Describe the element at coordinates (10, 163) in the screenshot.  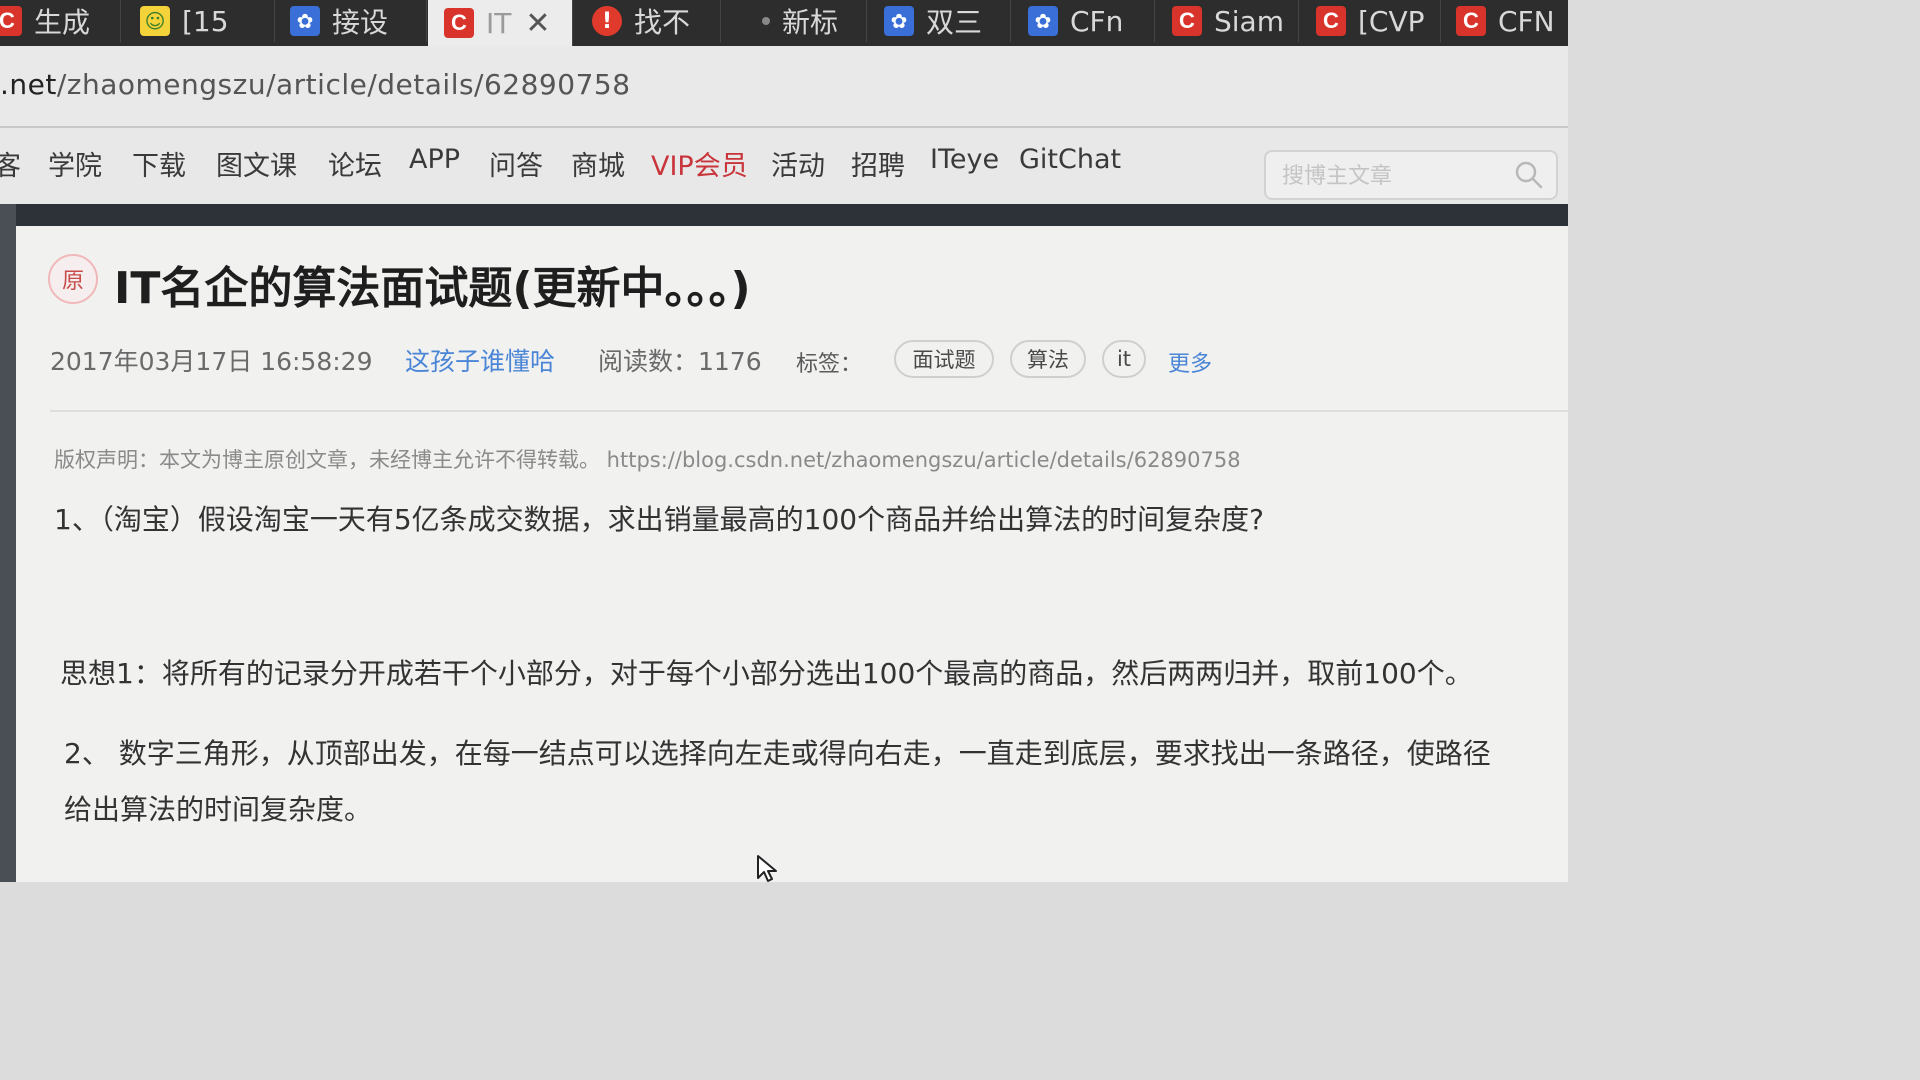
I see `nav-item-blog: 客` at that location.